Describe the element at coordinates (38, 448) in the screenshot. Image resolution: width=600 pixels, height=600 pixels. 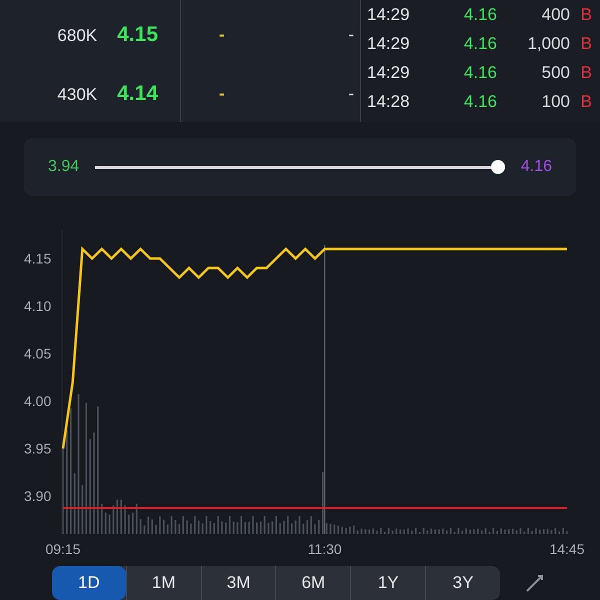
I see `y-axis-label: 3.95` at that location.